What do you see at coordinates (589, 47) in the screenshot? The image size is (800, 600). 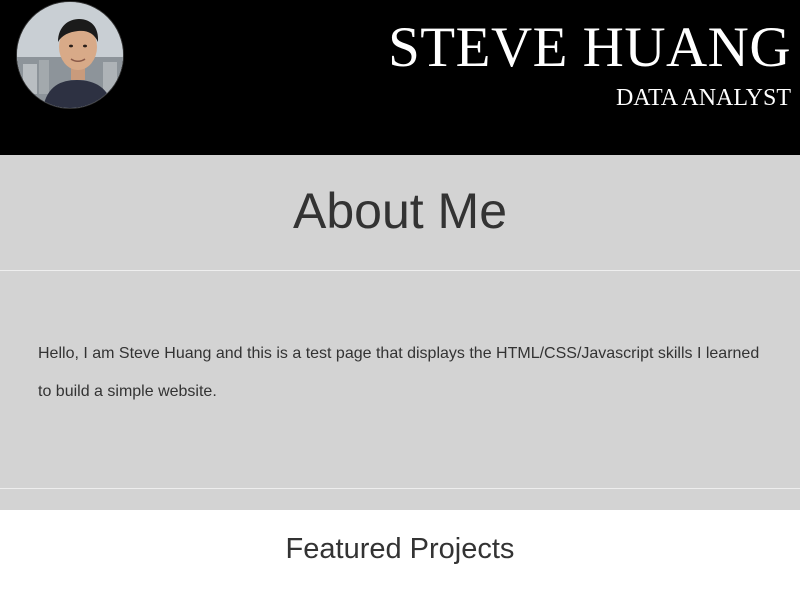 I see `site-title: STEVE HUANG` at bounding box center [589, 47].